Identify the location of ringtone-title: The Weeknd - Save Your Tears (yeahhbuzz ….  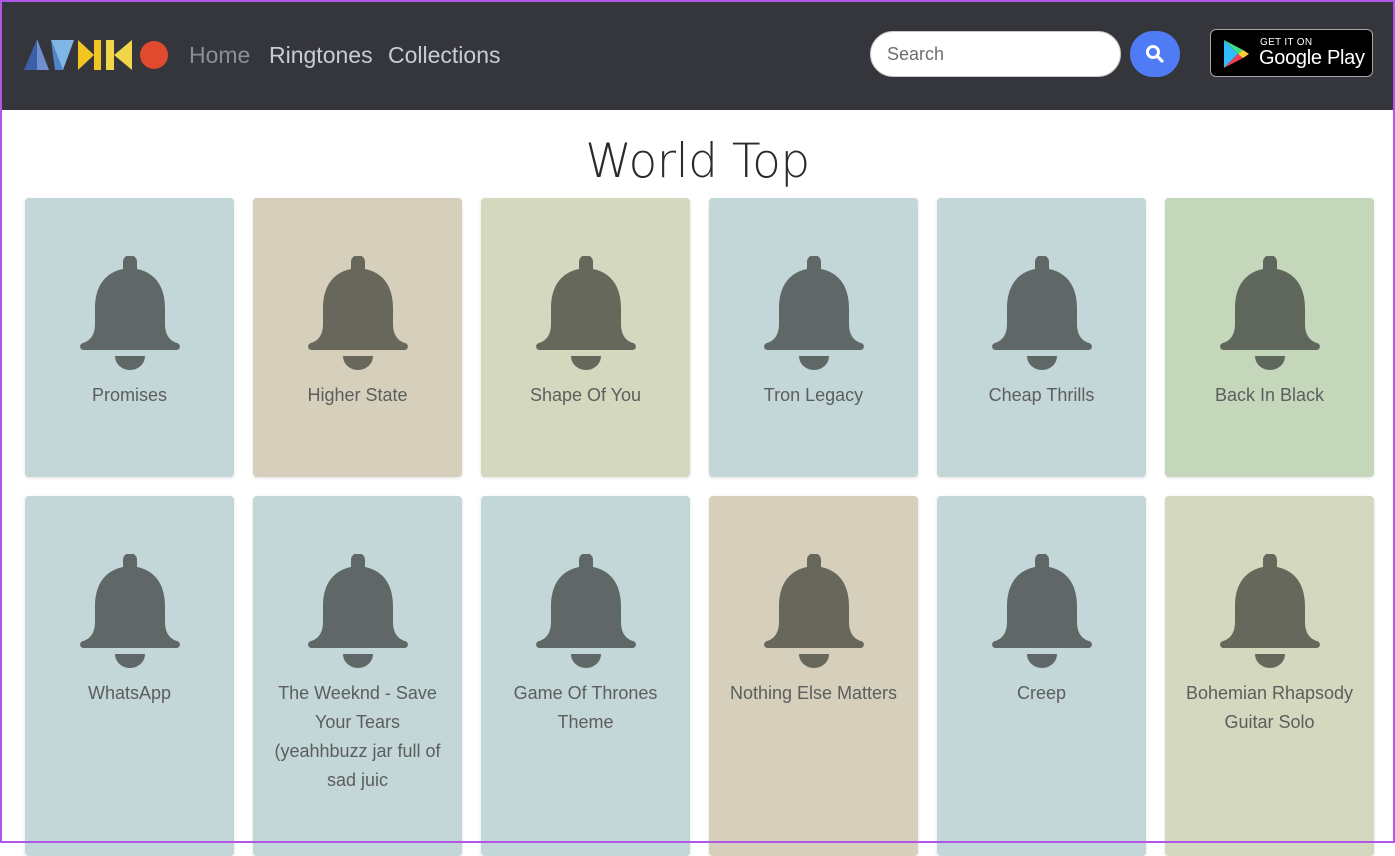
(357, 737).